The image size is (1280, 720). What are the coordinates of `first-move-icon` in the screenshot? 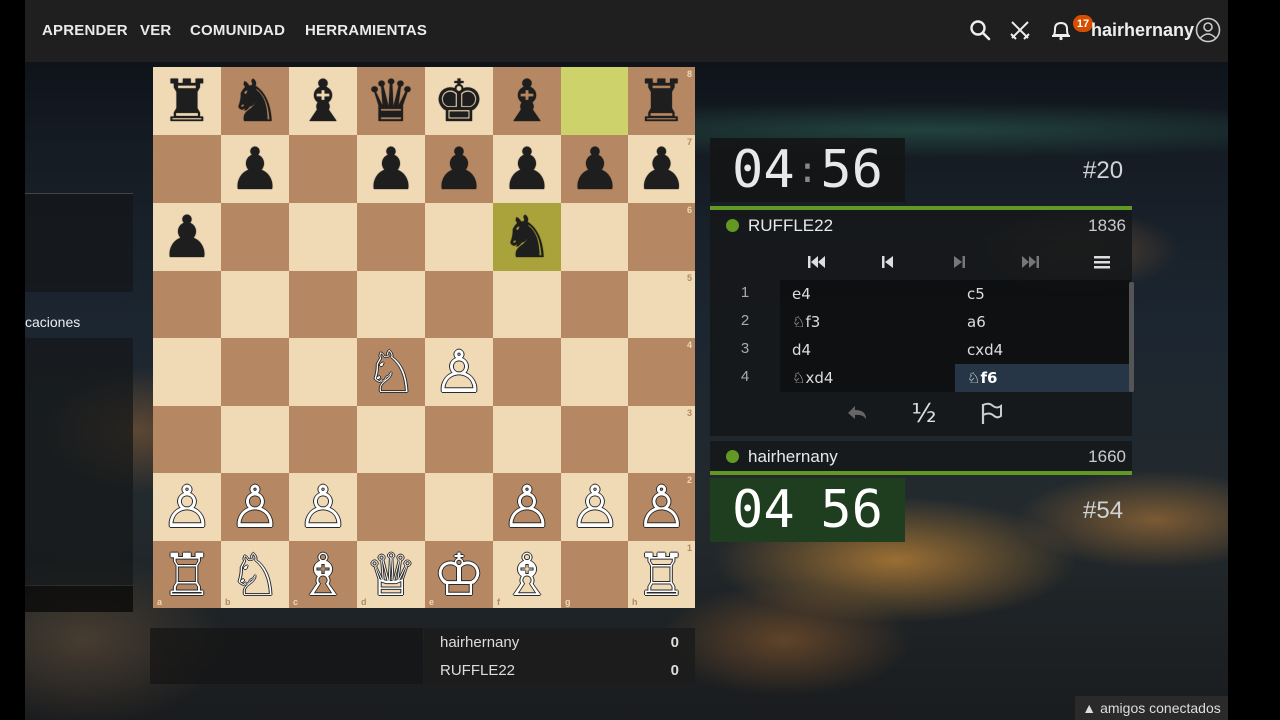 It's located at (817, 262).